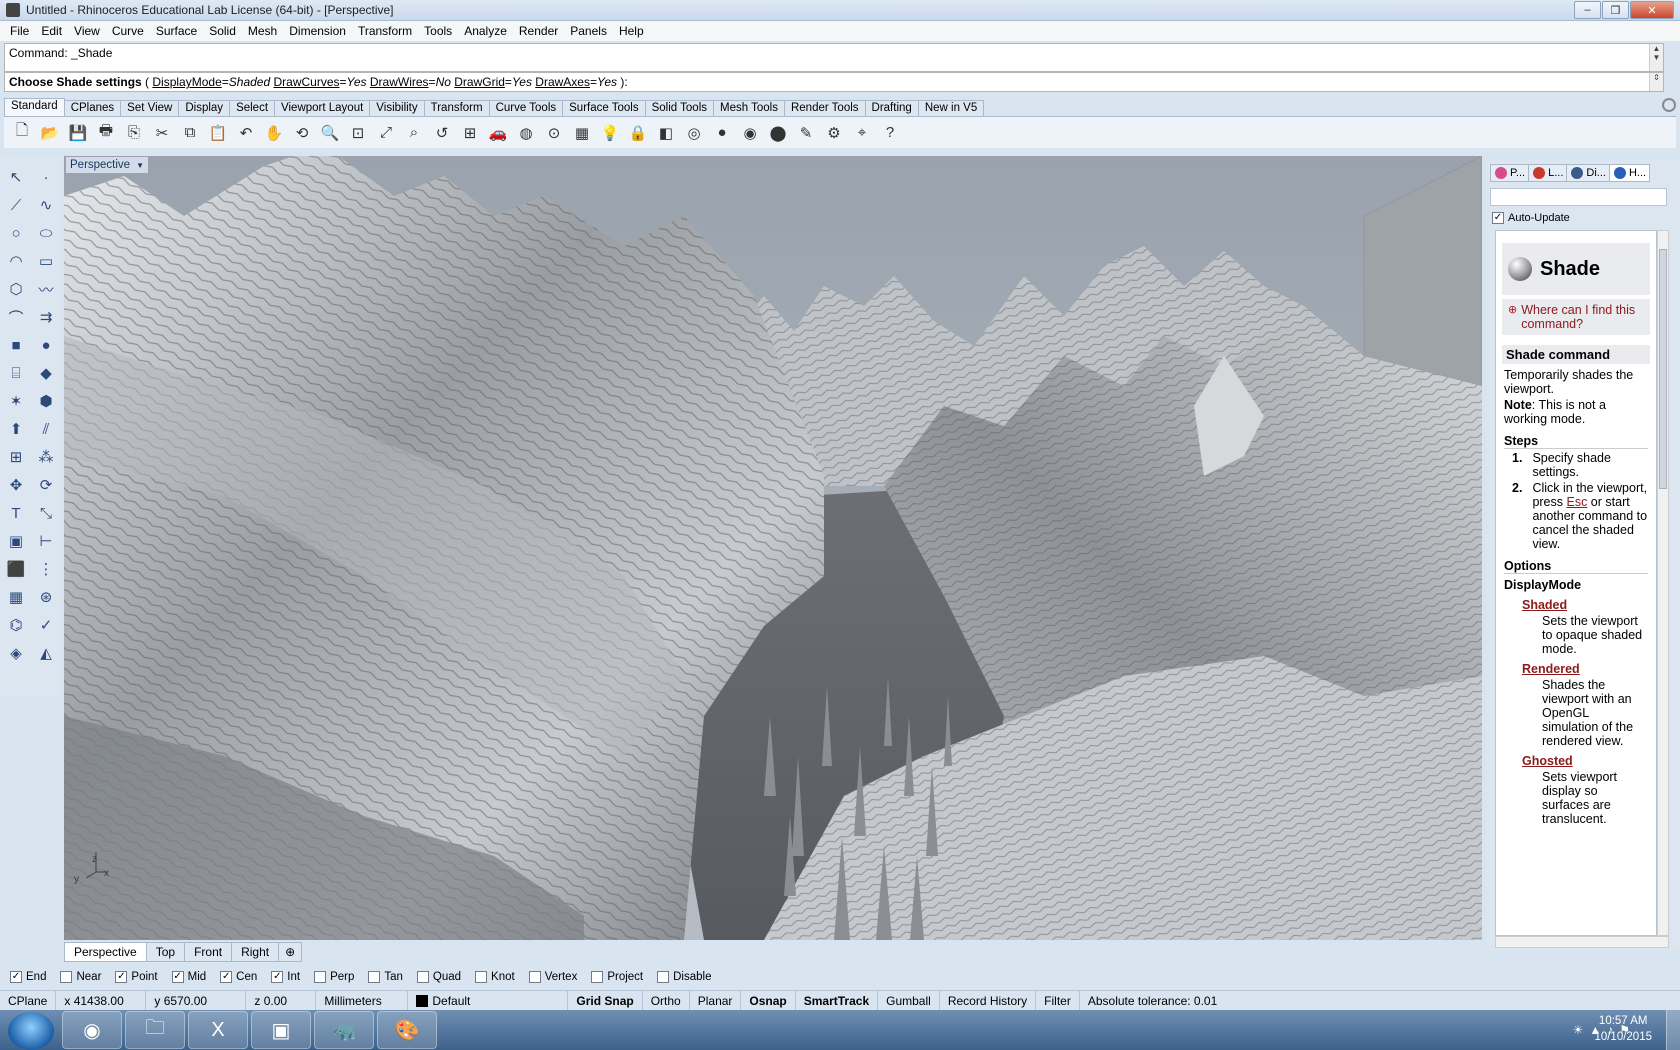  I want to click on image-viewer-icon: ▣, so click(281, 1030).